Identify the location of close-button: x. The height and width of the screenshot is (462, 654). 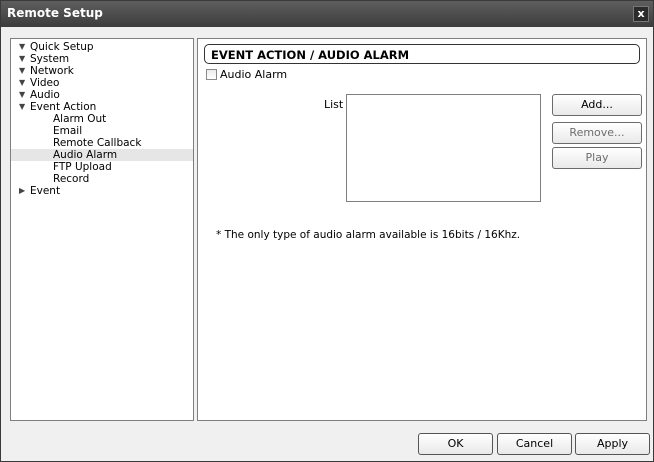
(641, 14).